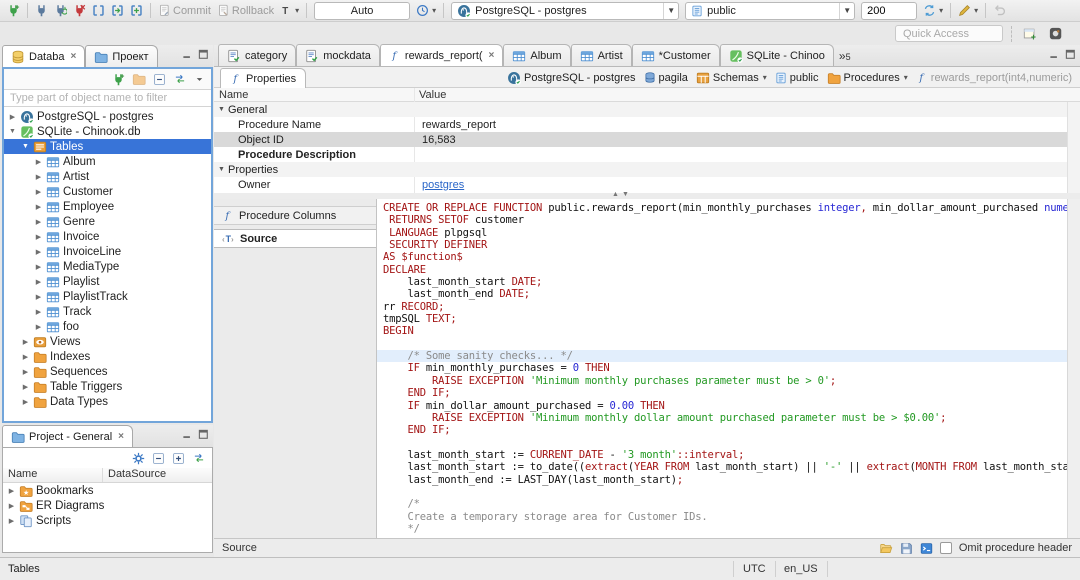  I want to click on commit-button: Commit, so click(184, 10).